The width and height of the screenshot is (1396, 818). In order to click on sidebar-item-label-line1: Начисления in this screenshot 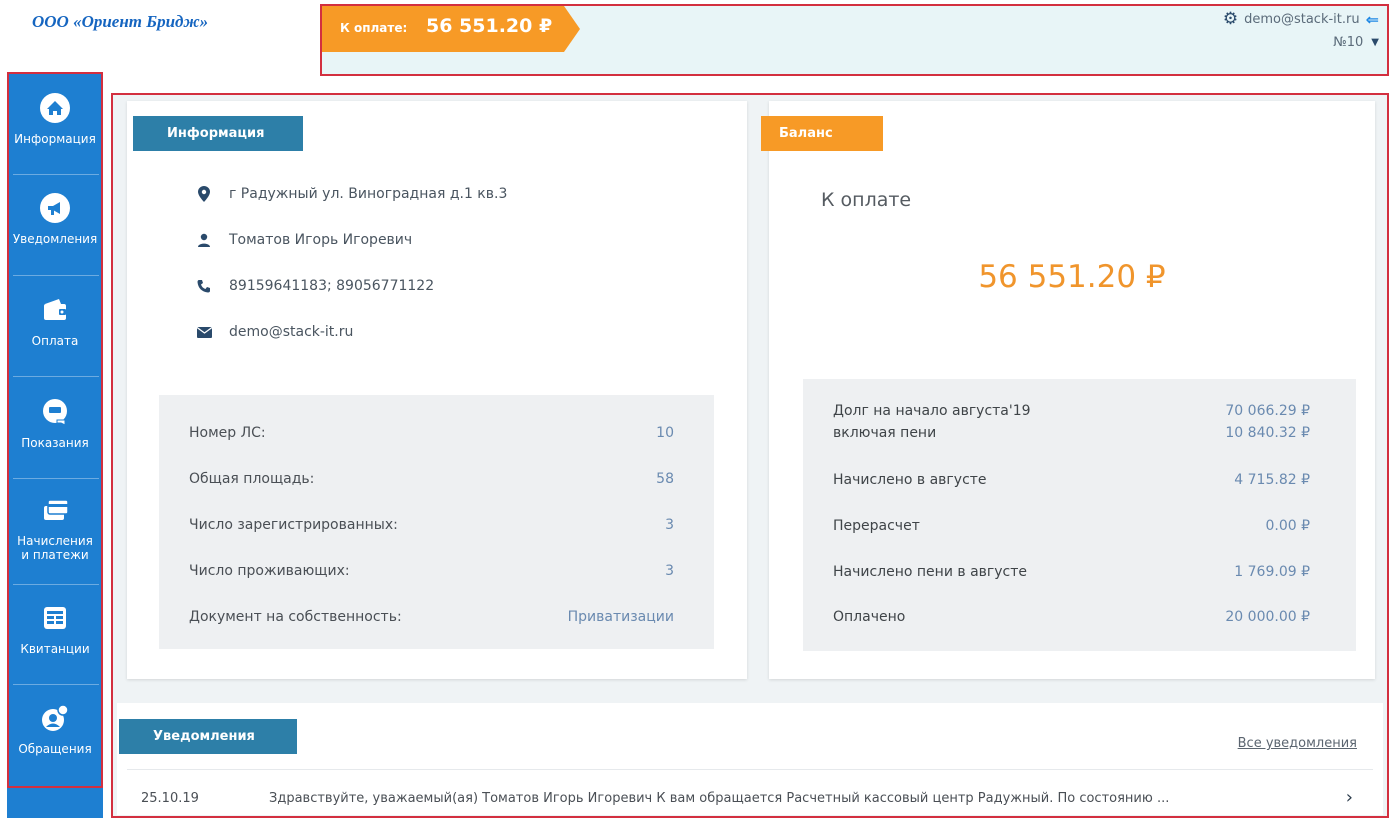, I will do `click(55, 541)`.